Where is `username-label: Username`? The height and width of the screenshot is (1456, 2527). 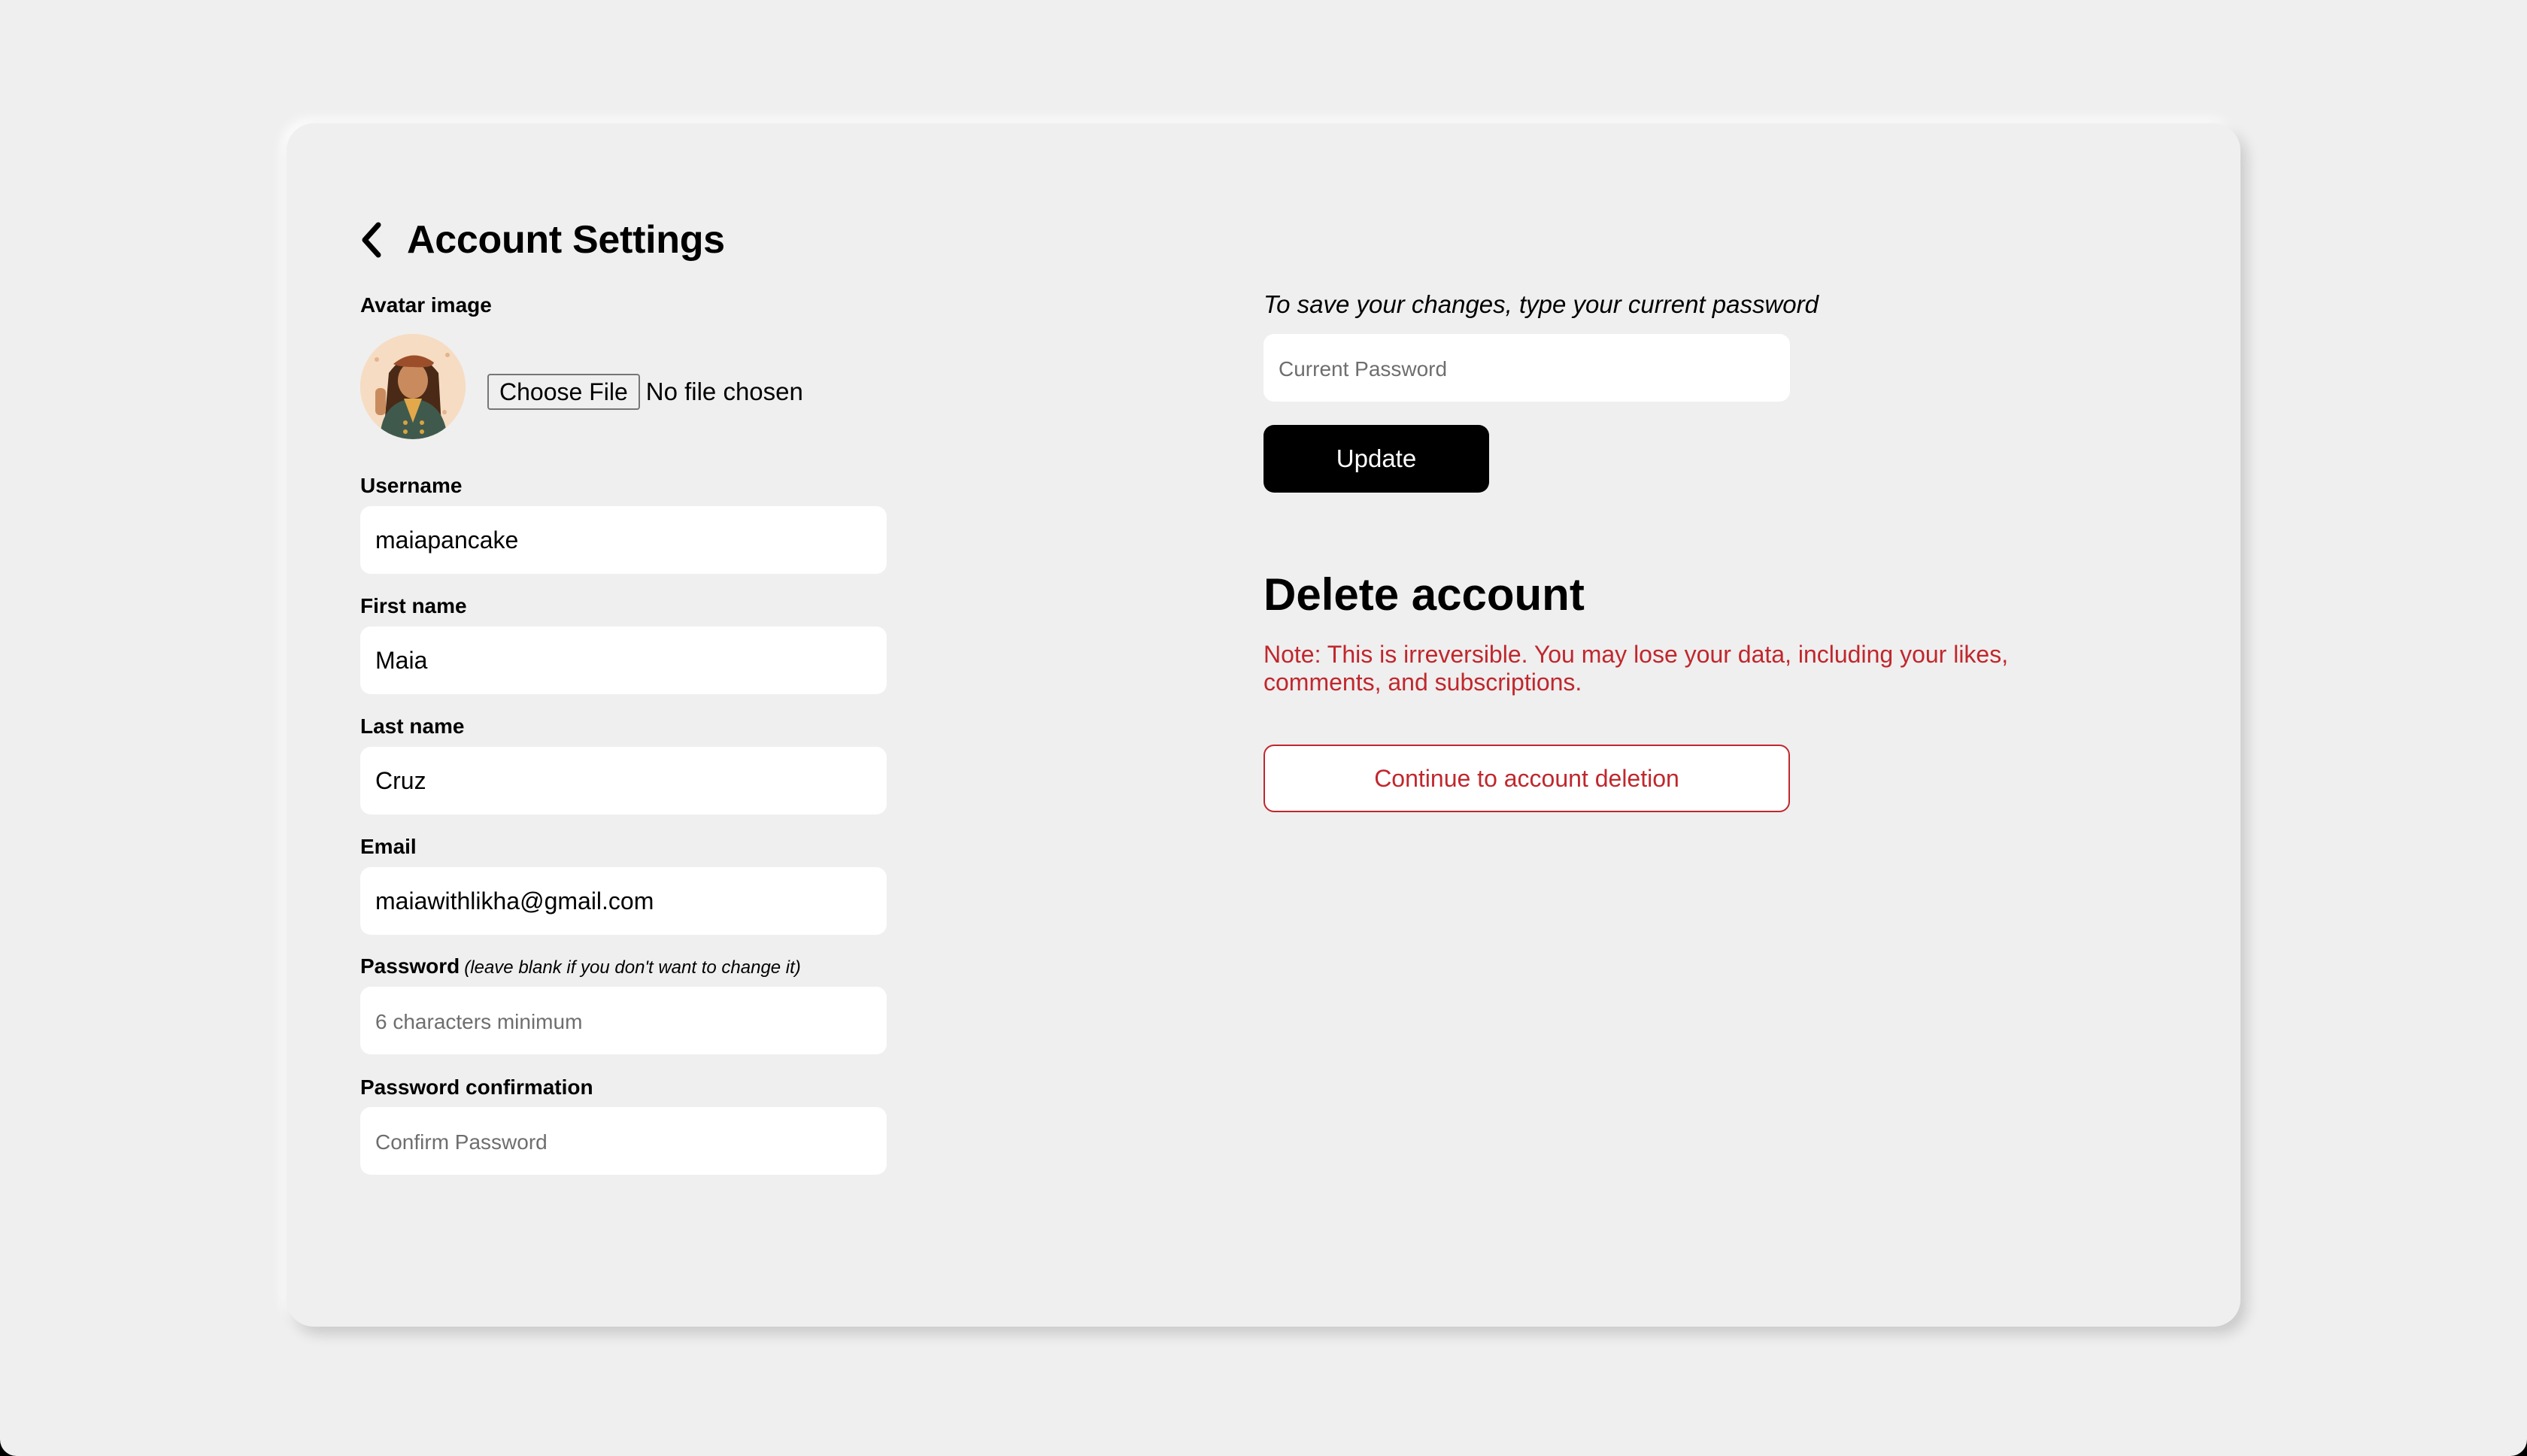 username-label: Username is located at coordinates (411, 486).